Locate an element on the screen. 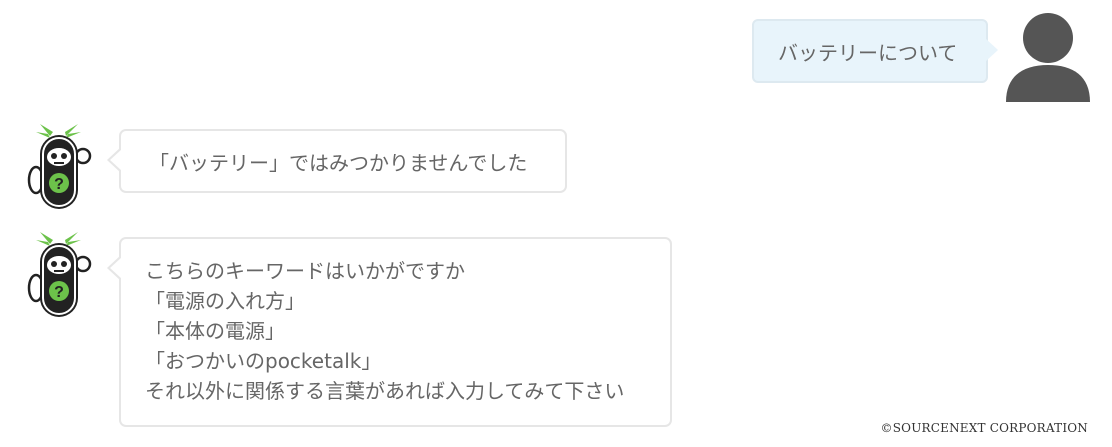  bot-message-text: 「バッテリー」ではみつかりませんでした is located at coordinates (338, 162).